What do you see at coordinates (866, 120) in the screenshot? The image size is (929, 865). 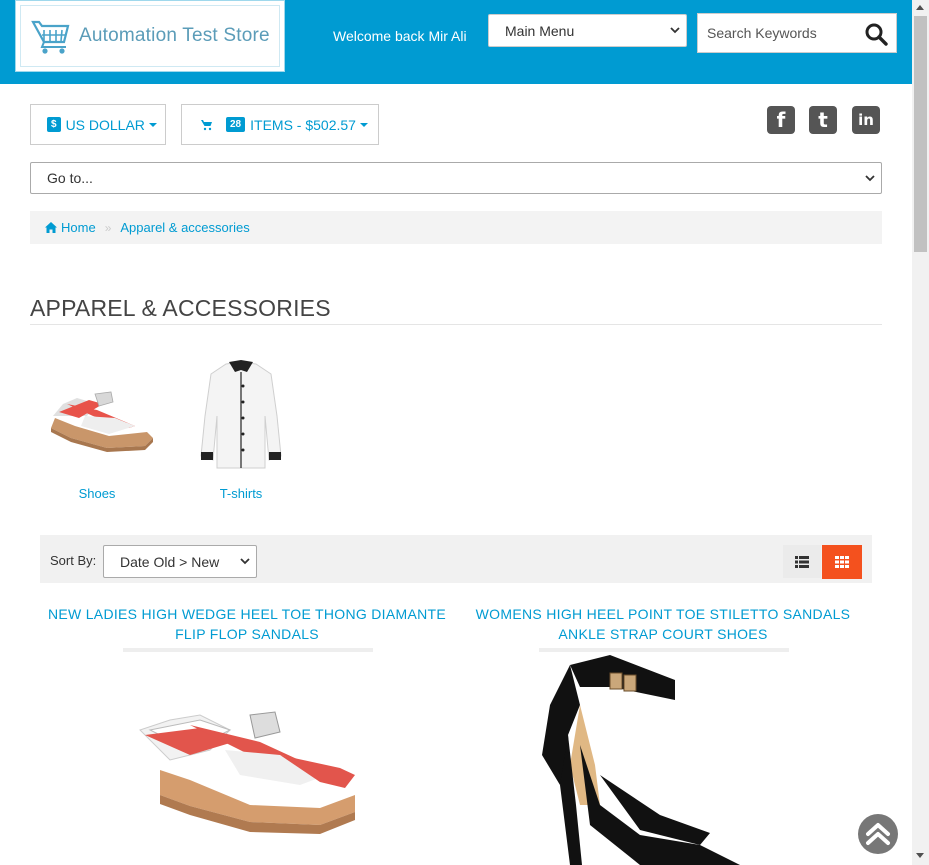 I see `linkedin-icon: in` at bounding box center [866, 120].